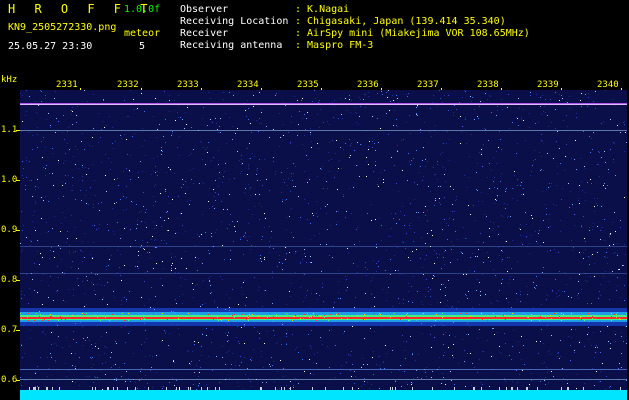 Image resolution: width=629 pixels, height=400 pixels. I want to click on carrier-line, so click(323, 130).